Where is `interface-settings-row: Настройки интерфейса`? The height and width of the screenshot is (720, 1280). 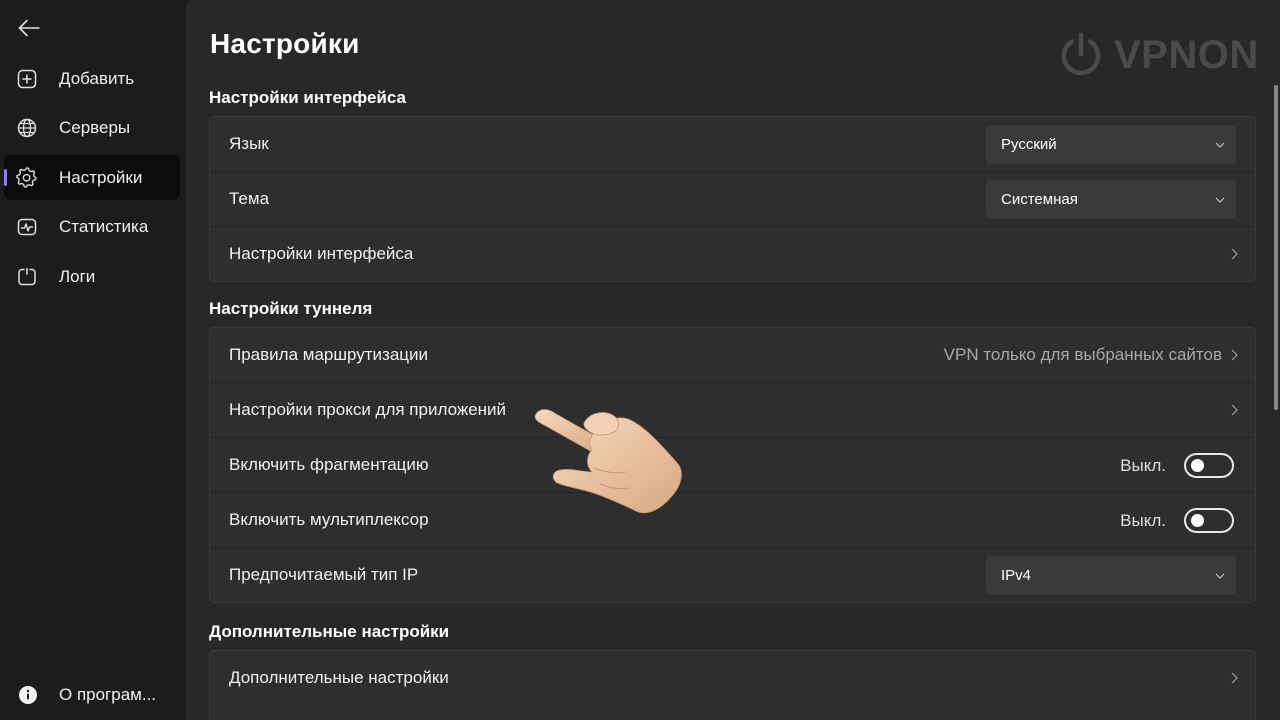 interface-settings-row: Настройки интерфейса is located at coordinates (732, 254).